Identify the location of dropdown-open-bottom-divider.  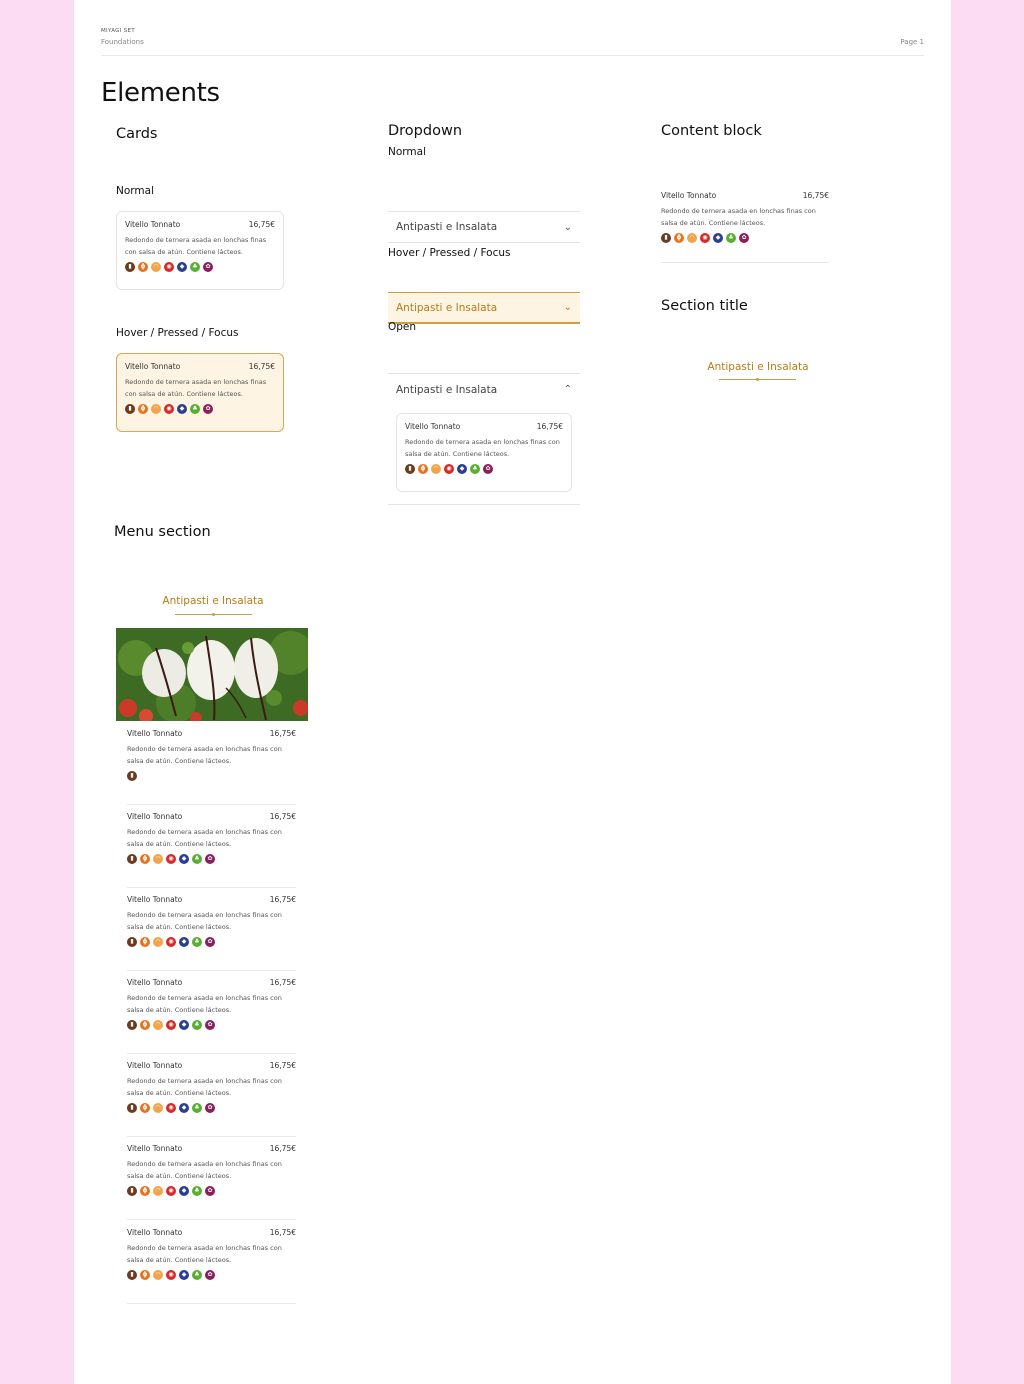
(484, 504).